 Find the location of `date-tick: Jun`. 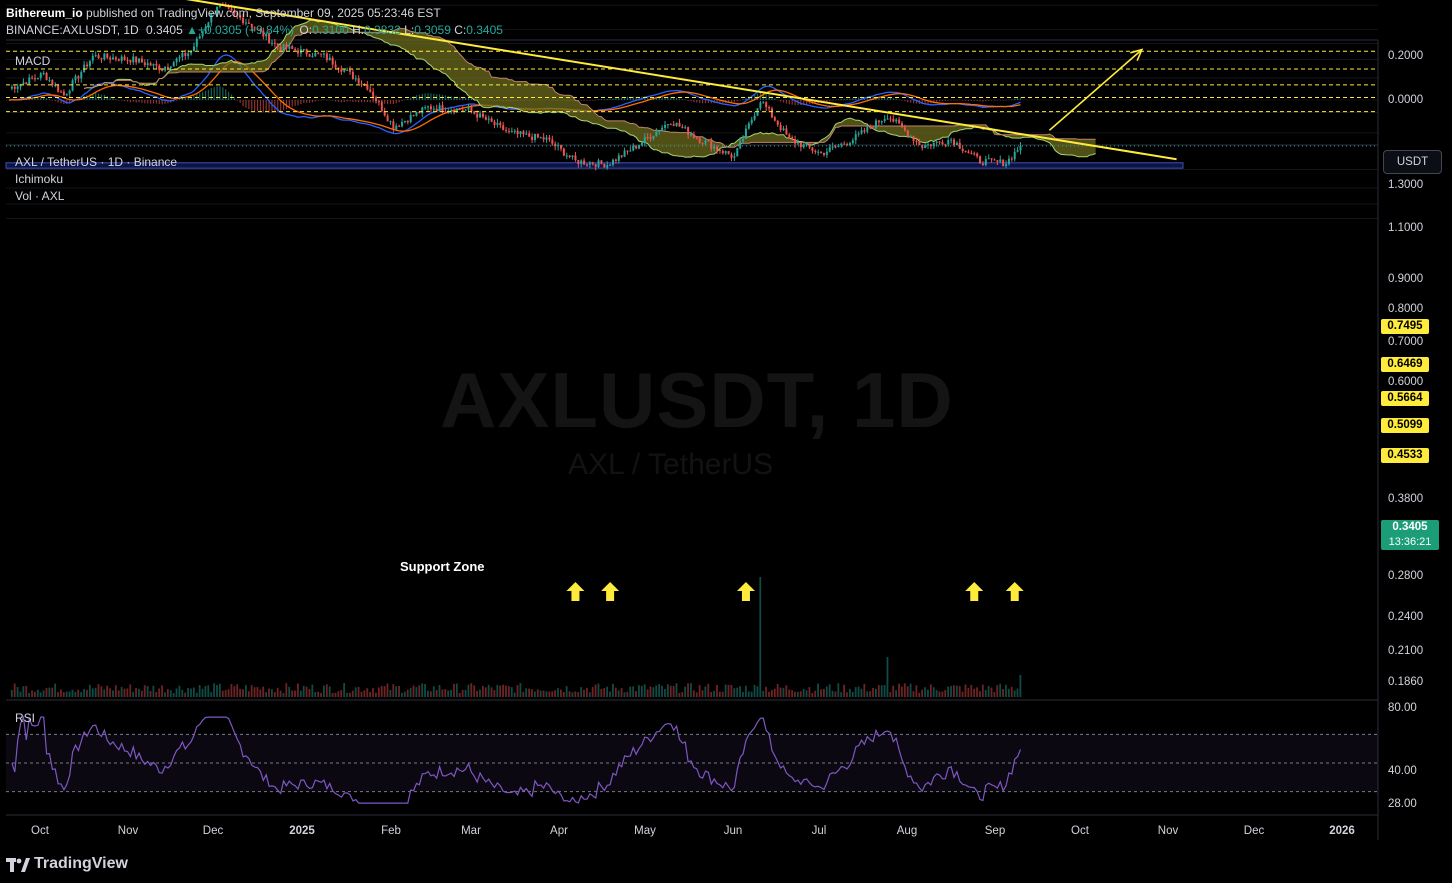

date-tick: Jun is located at coordinates (733, 831).